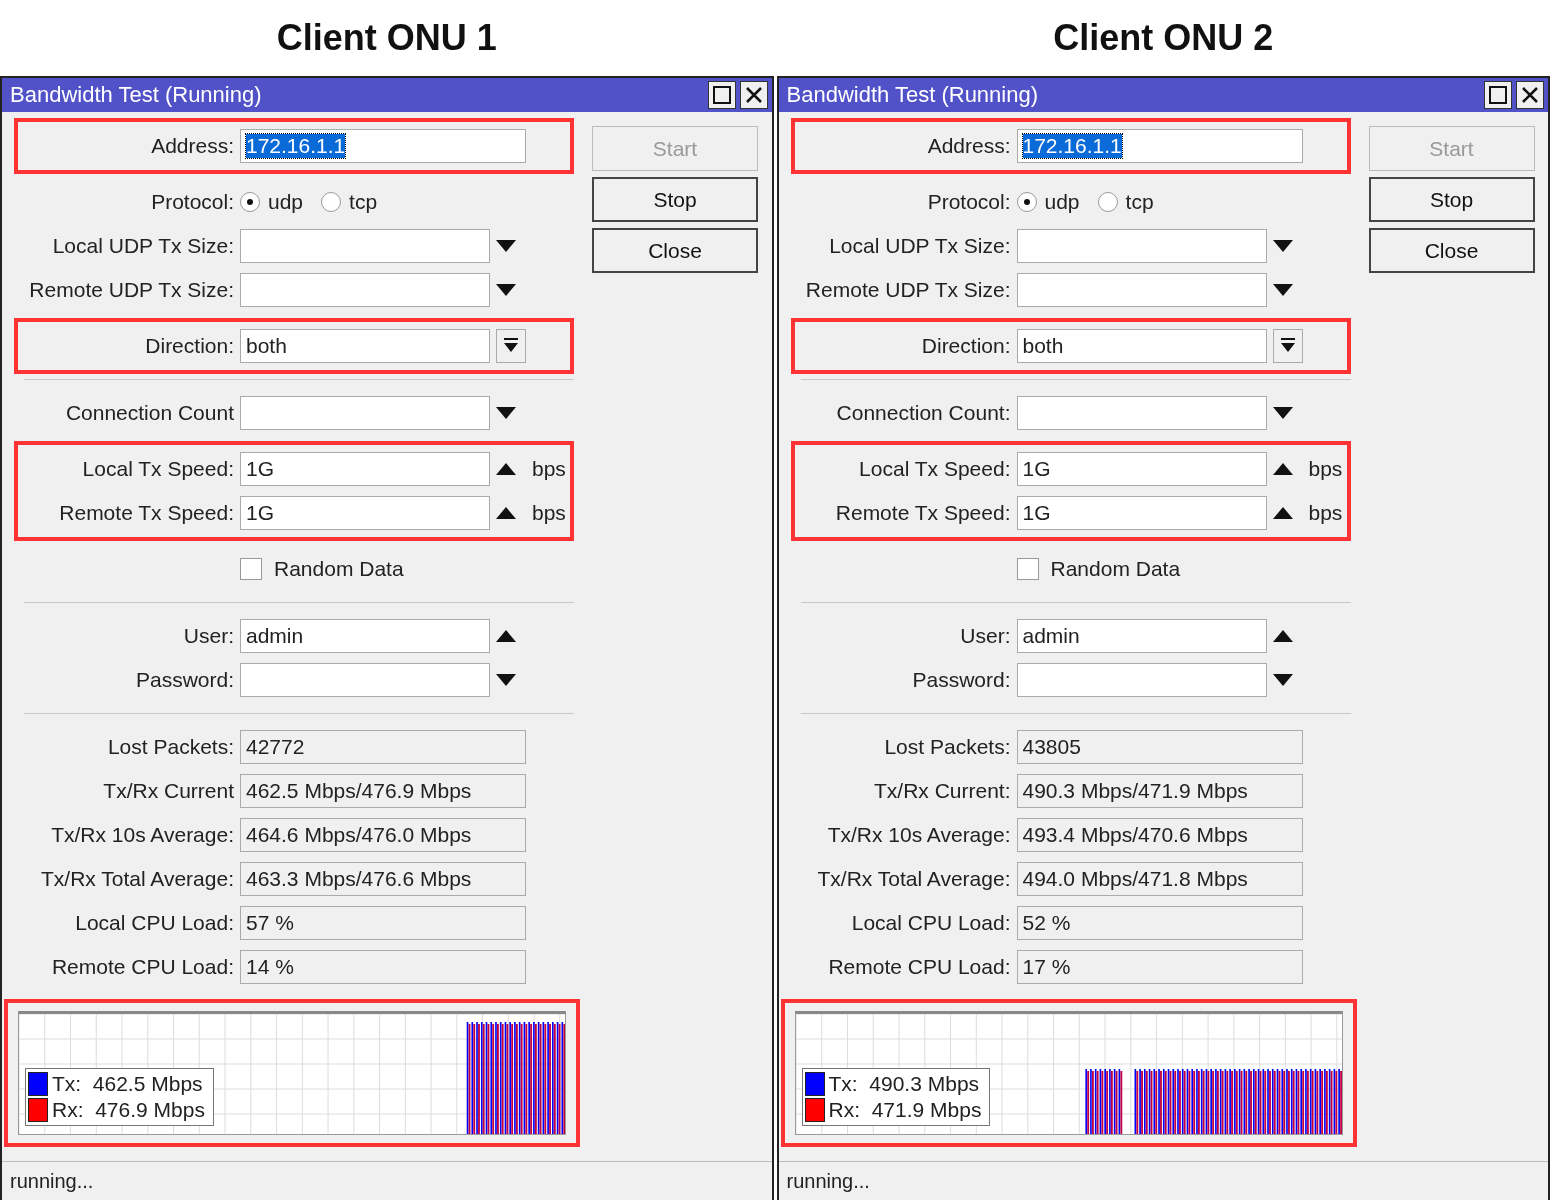 This screenshot has height=1200, width=1550. What do you see at coordinates (968, 202) in the screenshot?
I see `field-label: Protocol:` at bounding box center [968, 202].